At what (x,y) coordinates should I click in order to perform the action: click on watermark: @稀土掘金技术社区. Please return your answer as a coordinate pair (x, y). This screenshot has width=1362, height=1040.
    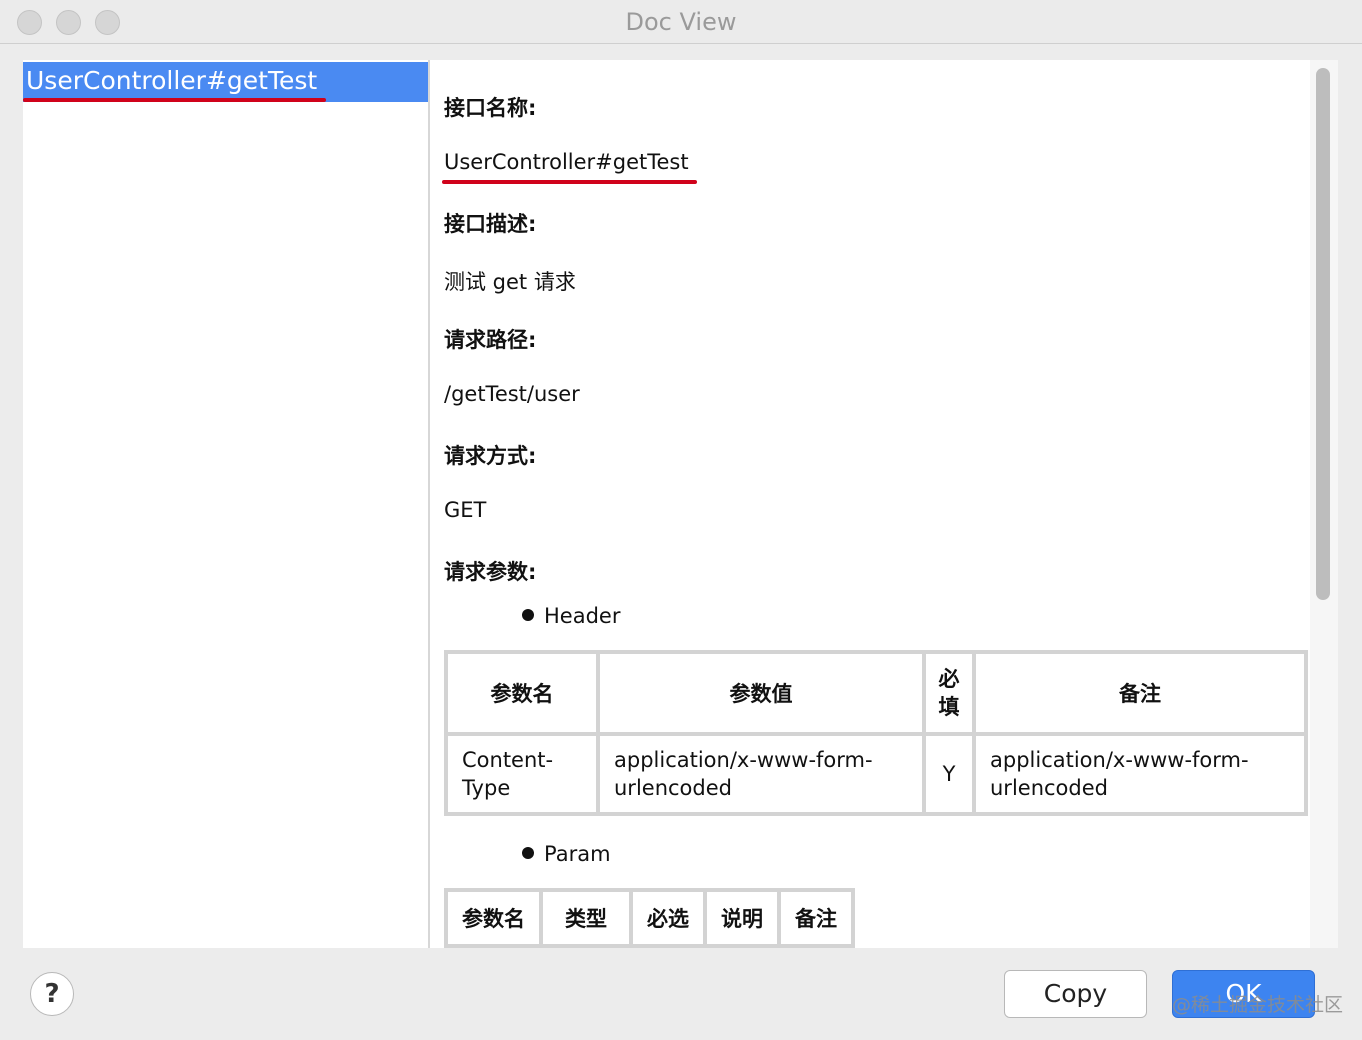
    Looking at the image, I should click on (1258, 1005).